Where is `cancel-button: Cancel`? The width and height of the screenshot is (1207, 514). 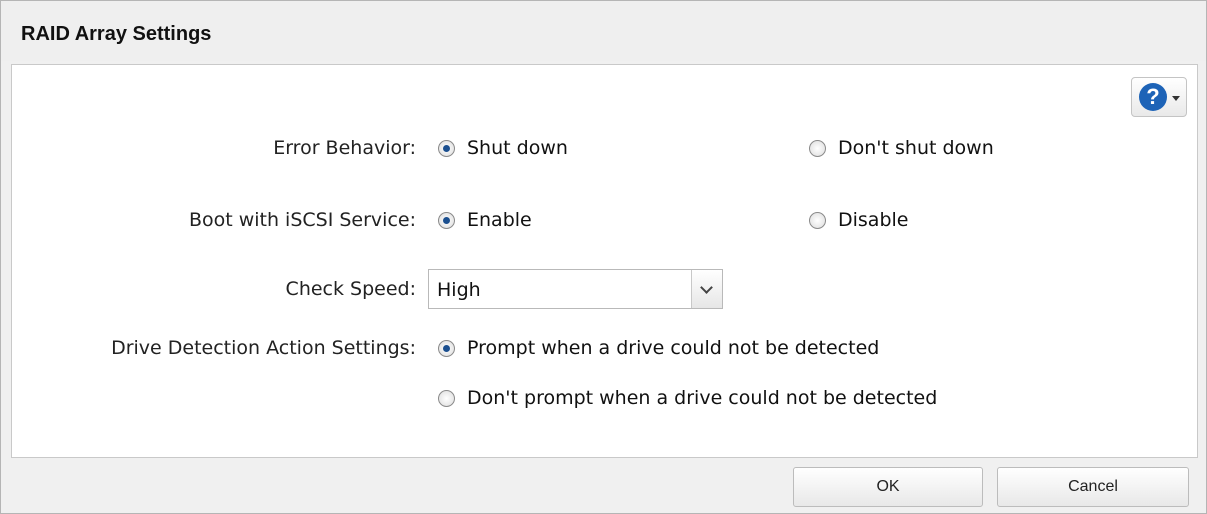
cancel-button: Cancel is located at coordinates (1093, 487).